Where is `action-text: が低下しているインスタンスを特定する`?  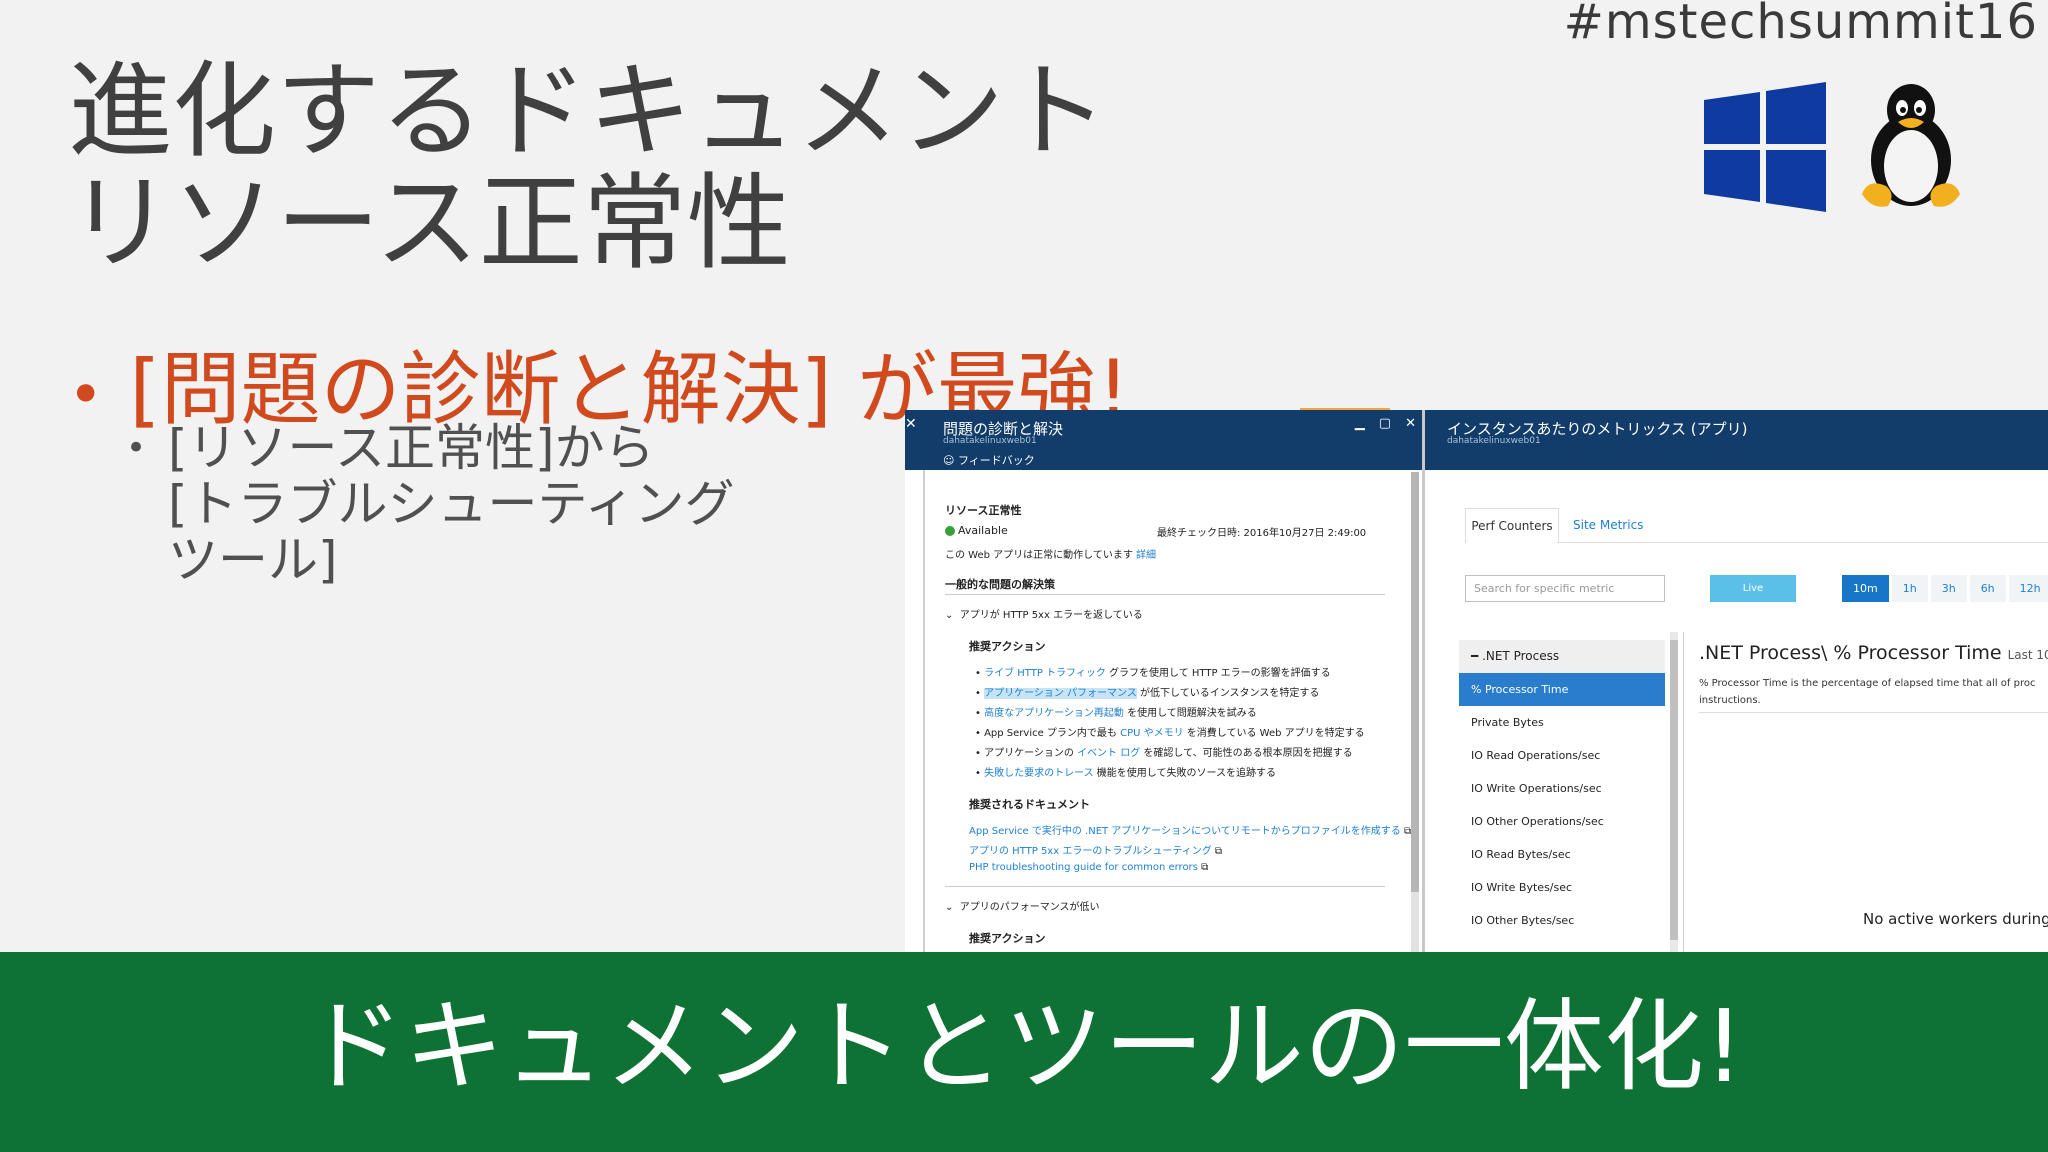
action-text: が低下しているインスタンスを特定する is located at coordinates (1228, 693).